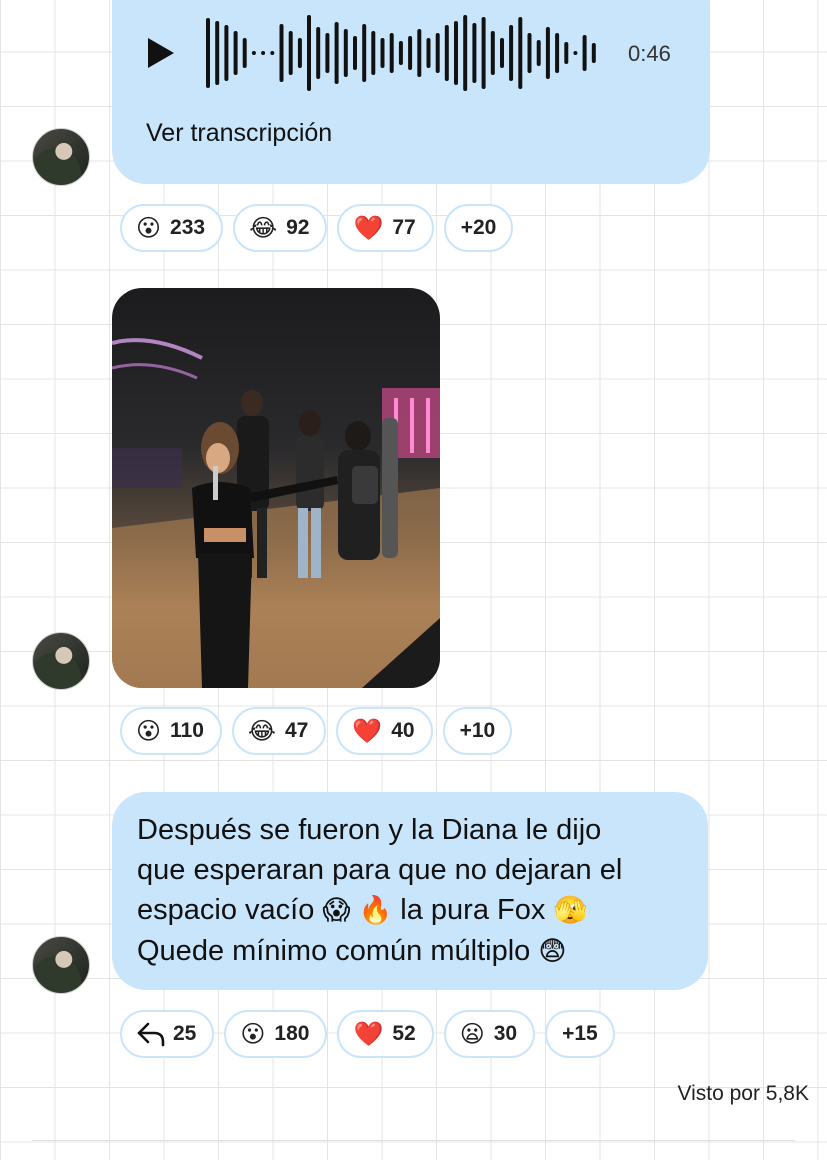  What do you see at coordinates (552, 951) in the screenshot?
I see `fearful-emoji-icon: 😨` at bounding box center [552, 951].